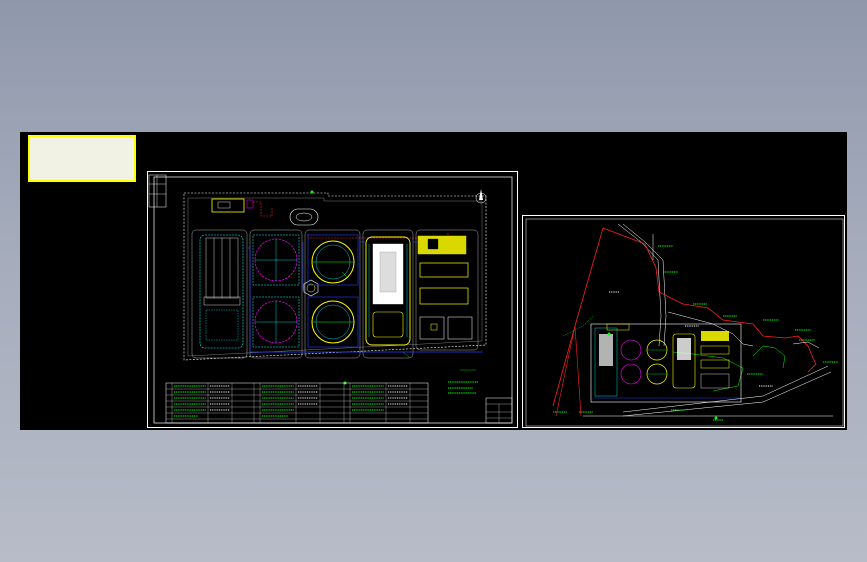 This screenshot has width=867, height=562. I want to click on site-location-sheet, so click(683, 321).